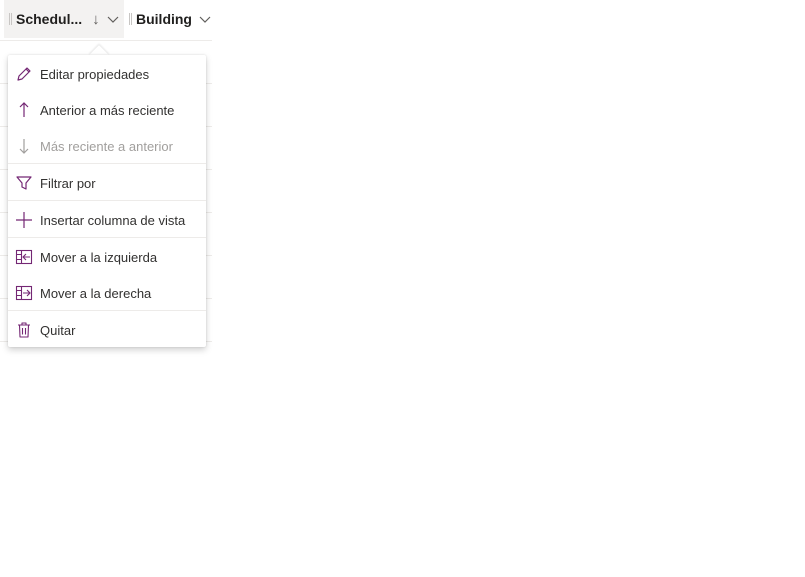 This screenshot has width=805, height=577. What do you see at coordinates (96, 19) in the screenshot?
I see `sort-descending-icon: ↓` at bounding box center [96, 19].